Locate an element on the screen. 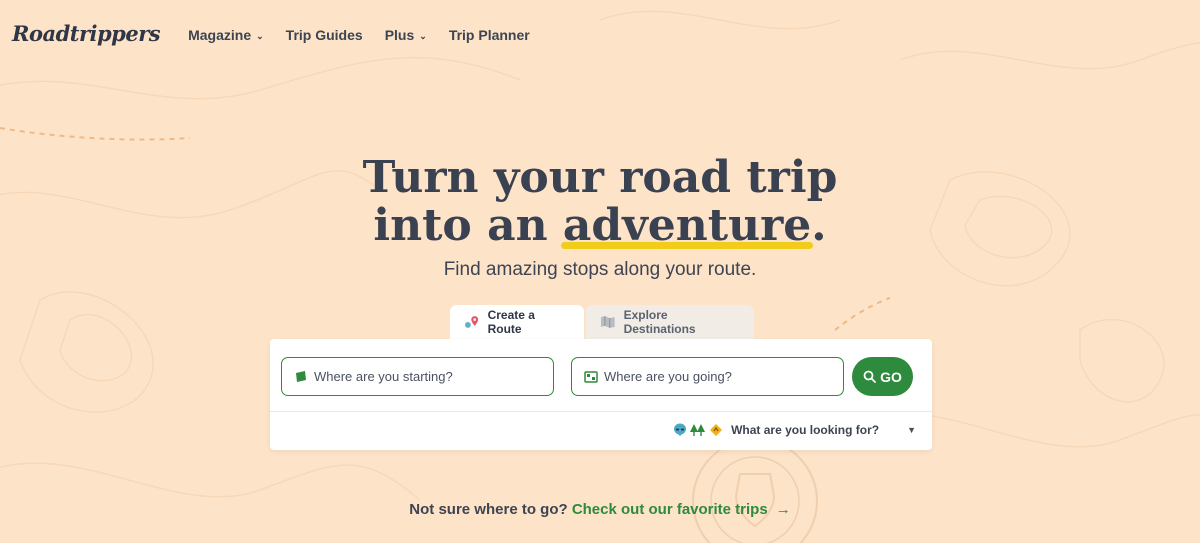 The width and height of the screenshot is (1200, 543). hero-title-highlight: adventure is located at coordinates (687, 225).